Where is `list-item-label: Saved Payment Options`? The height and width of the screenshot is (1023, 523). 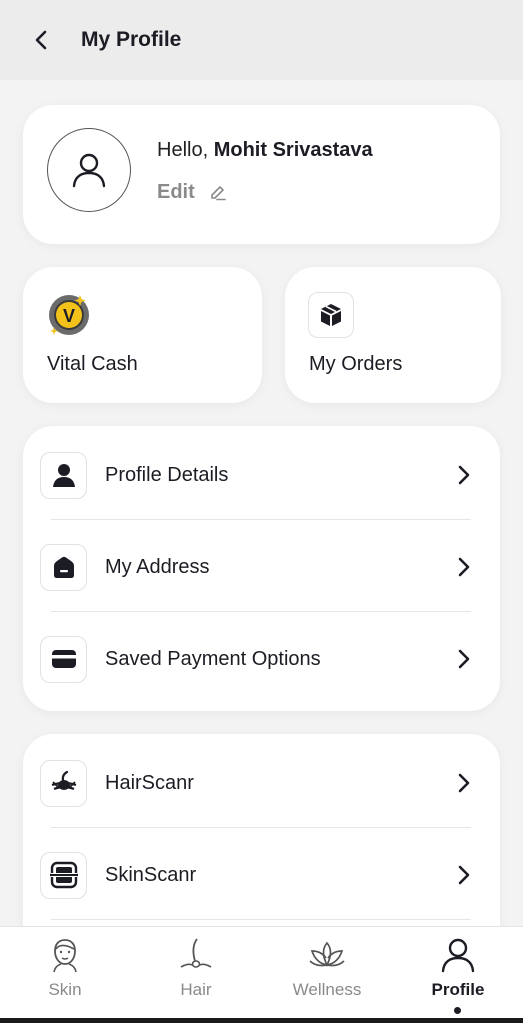 list-item-label: Saved Payment Options is located at coordinates (213, 658).